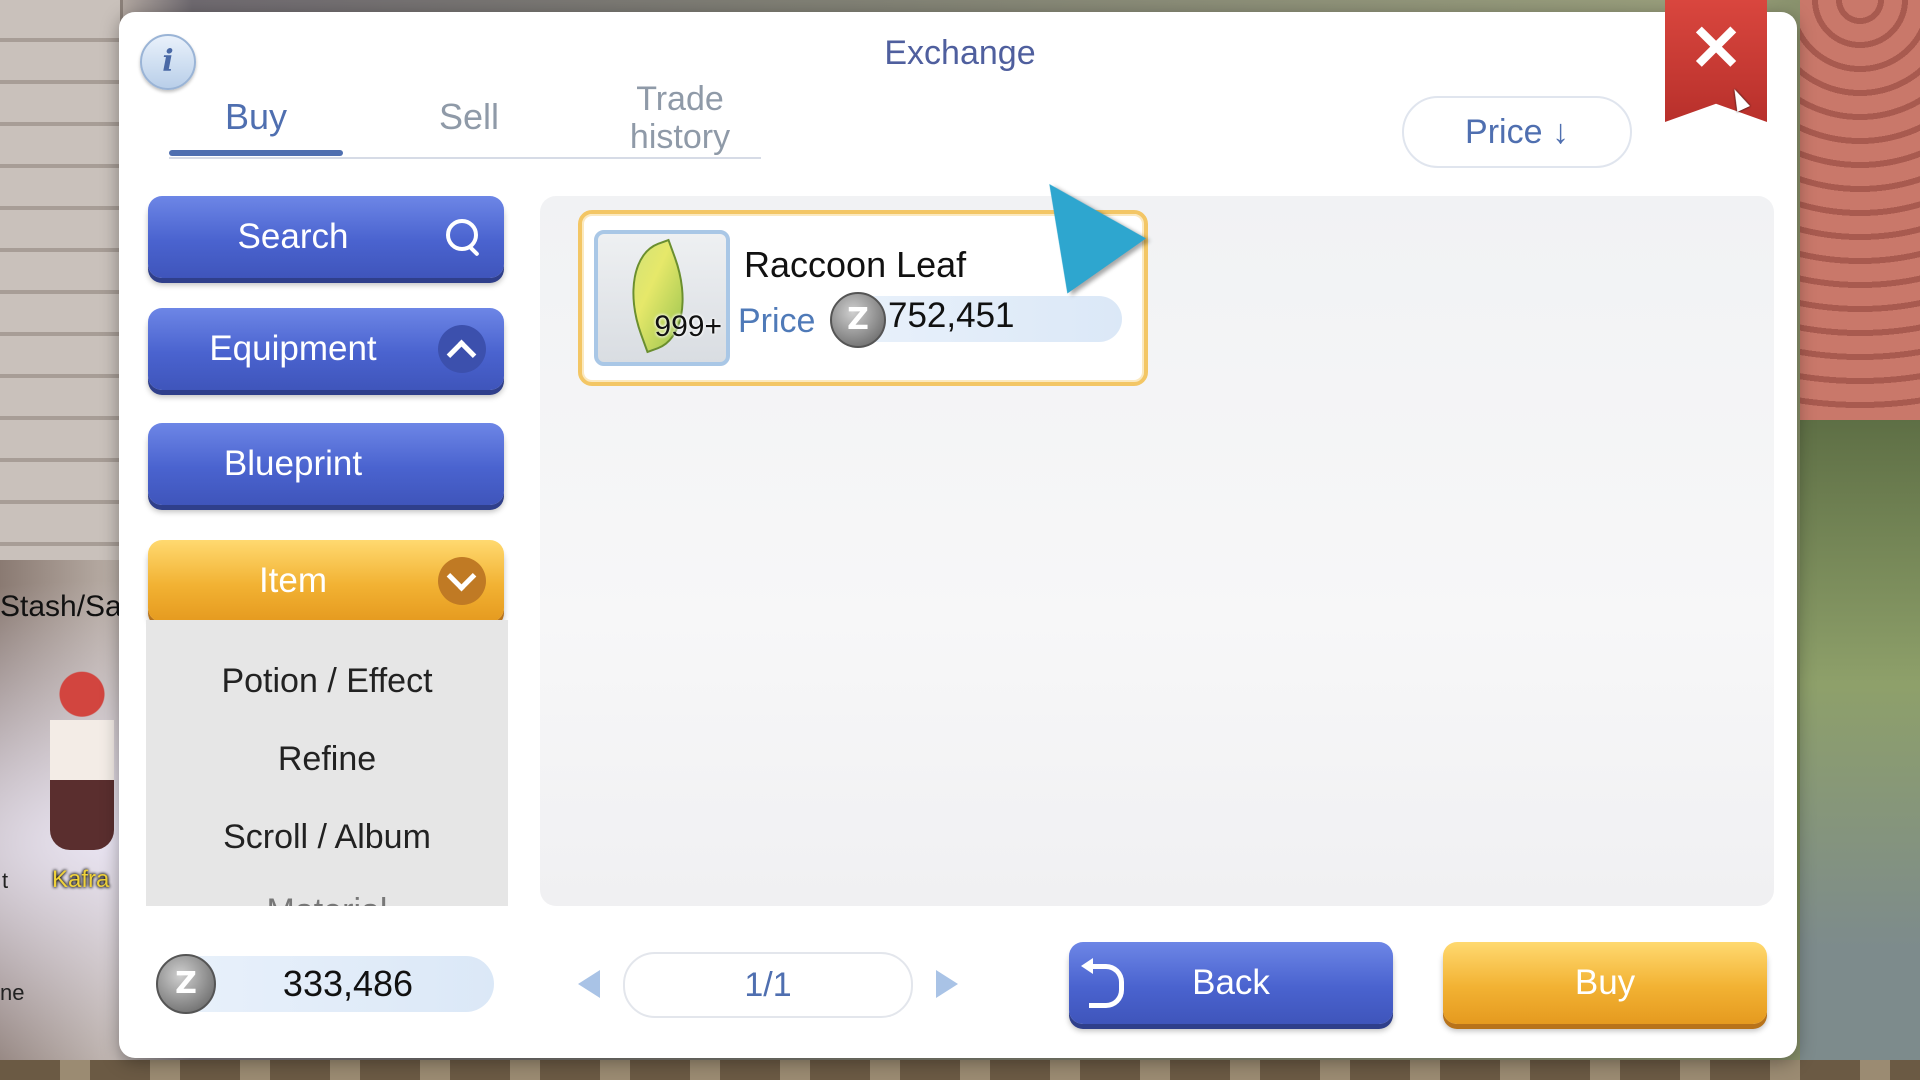 The width and height of the screenshot is (1920, 1080). I want to click on tab-buy: Buy, so click(256, 117).